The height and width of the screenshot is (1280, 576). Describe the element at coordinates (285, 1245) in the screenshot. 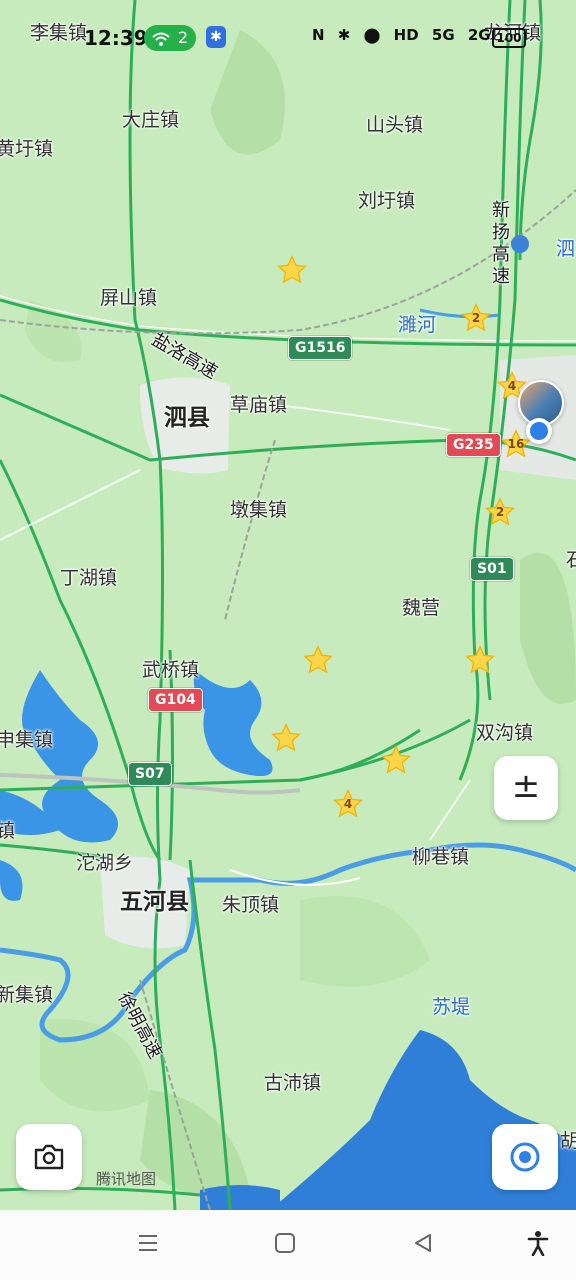

I see `home-icon` at that location.